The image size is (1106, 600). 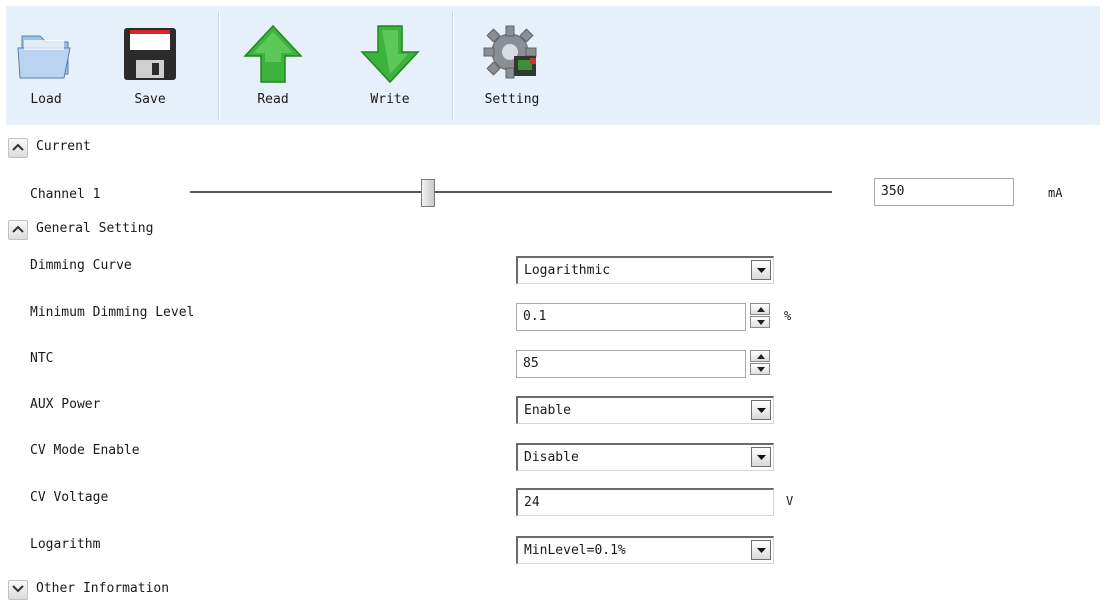 I want to click on slider-thumb, so click(x=427, y=193).